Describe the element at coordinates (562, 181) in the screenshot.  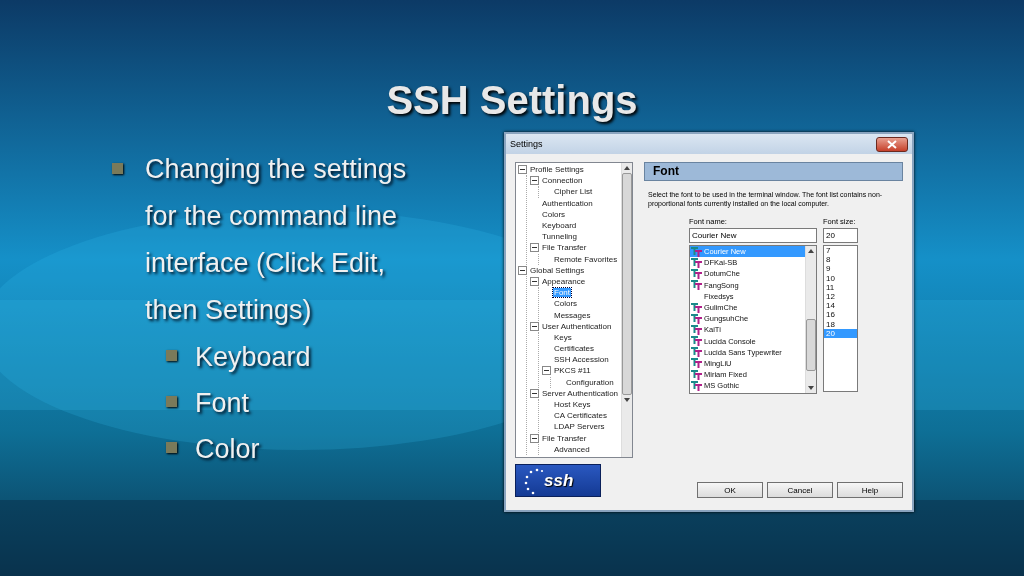
I see `tree-item: Connection` at that location.